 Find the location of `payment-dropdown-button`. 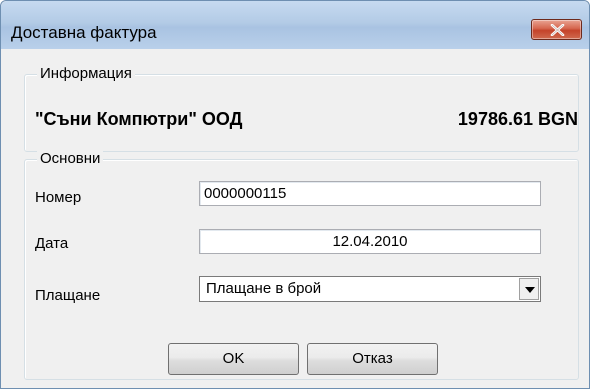

payment-dropdown-button is located at coordinates (529, 289).